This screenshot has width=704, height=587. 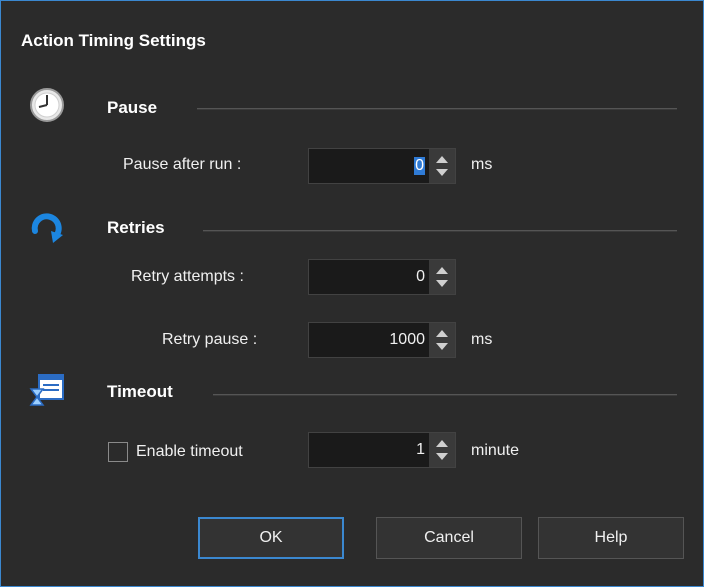 What do you see at coordinates (113, 40) in the screenshot?
I see `dialog-title: Action Timing Settings` at bounding box center [113, 40].